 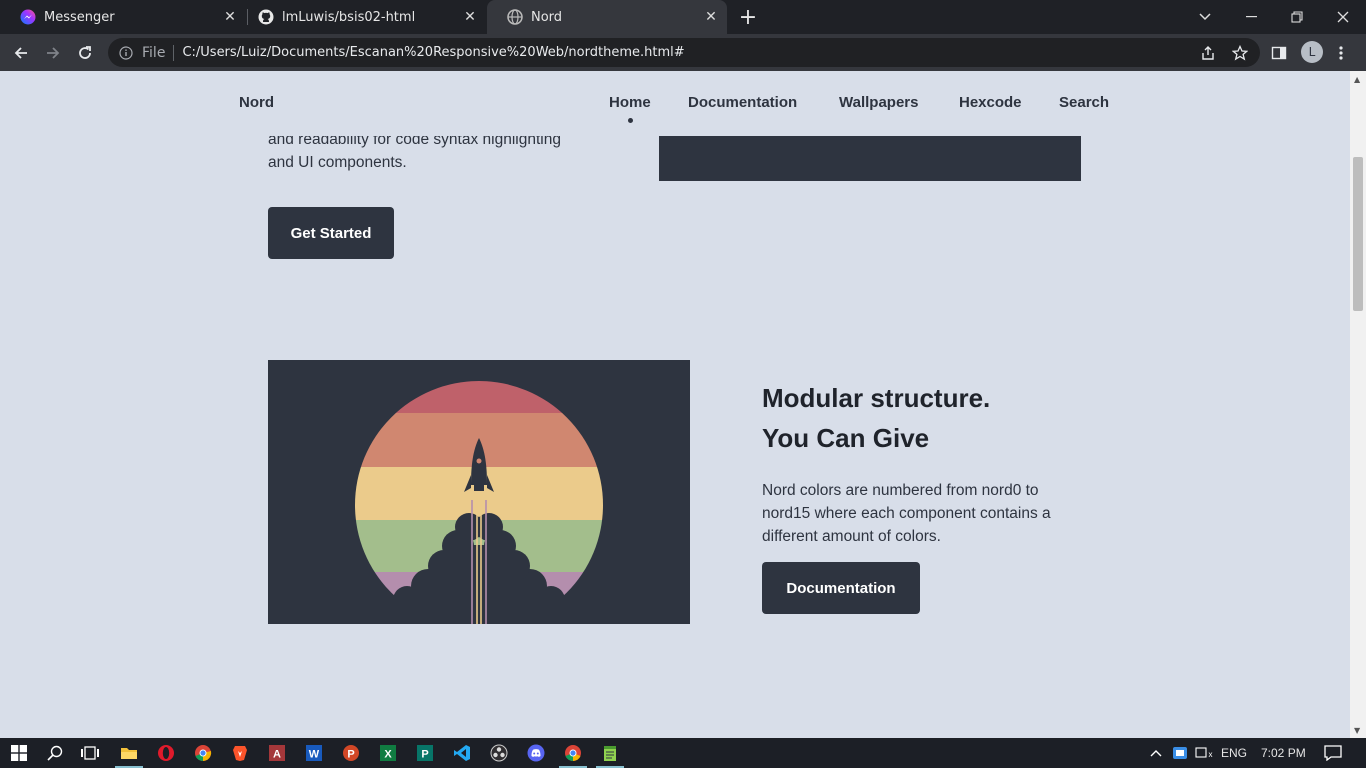 What do you see at coordinates (990, 102) in the screenshot?
I see `nav-hexcode: Hexcode` at bounding box center [990, 102].